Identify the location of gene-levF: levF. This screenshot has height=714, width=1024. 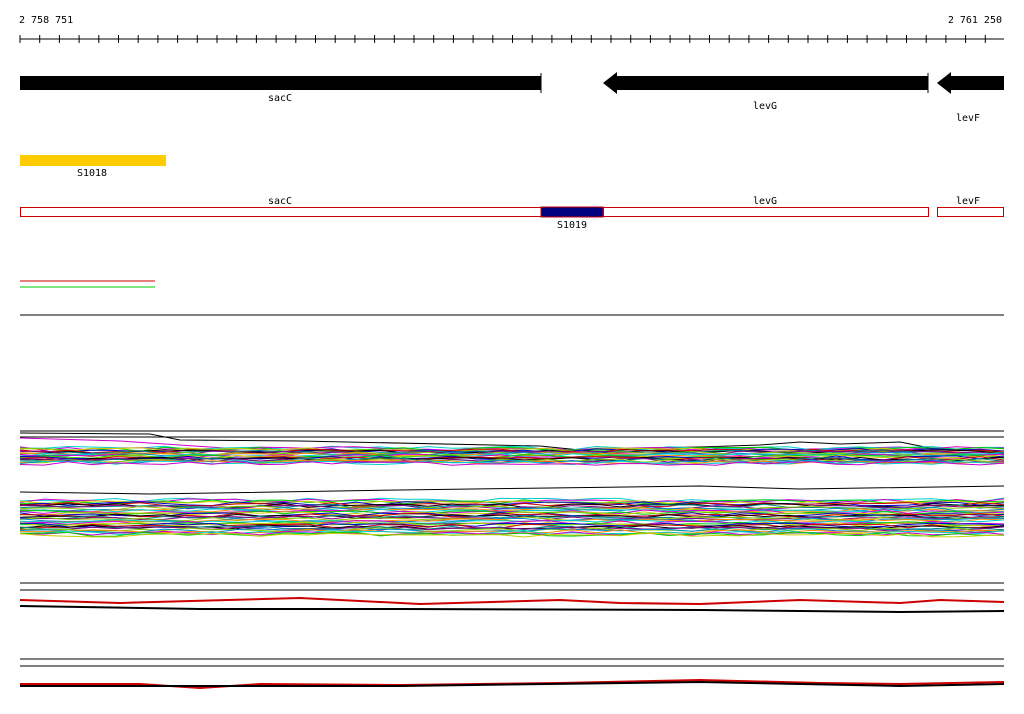
(970, 98).